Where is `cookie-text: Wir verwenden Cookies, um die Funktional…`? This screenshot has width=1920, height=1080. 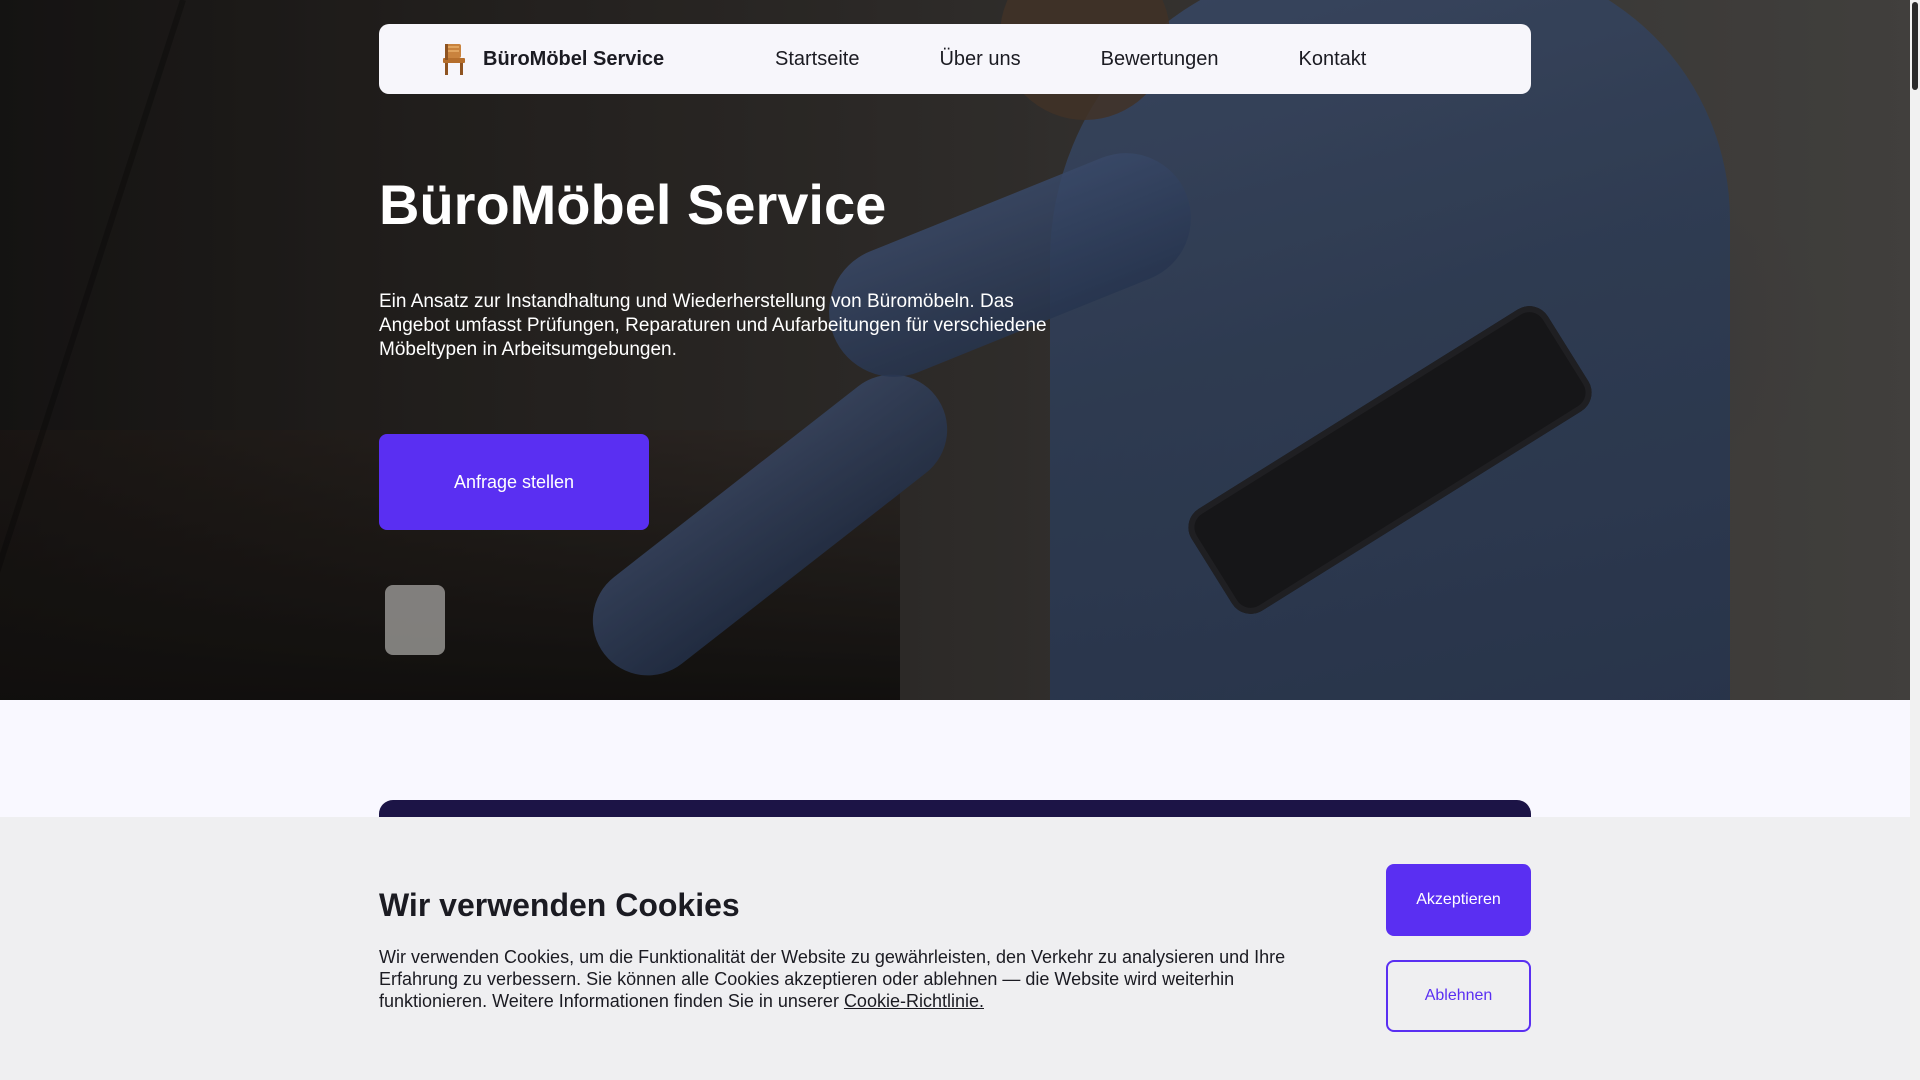
cookie-text: Wir verwenden Cookies, um die Funktional… is located at coordinates (844, 979).